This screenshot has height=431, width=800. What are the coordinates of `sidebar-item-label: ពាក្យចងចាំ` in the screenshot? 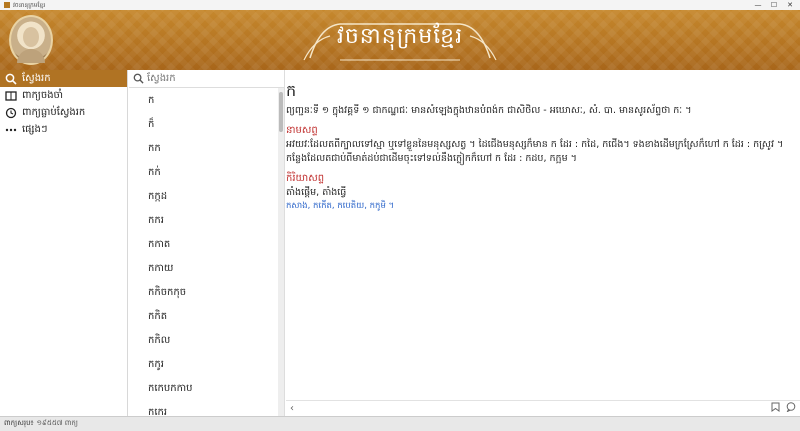 It's located at (43, 95).